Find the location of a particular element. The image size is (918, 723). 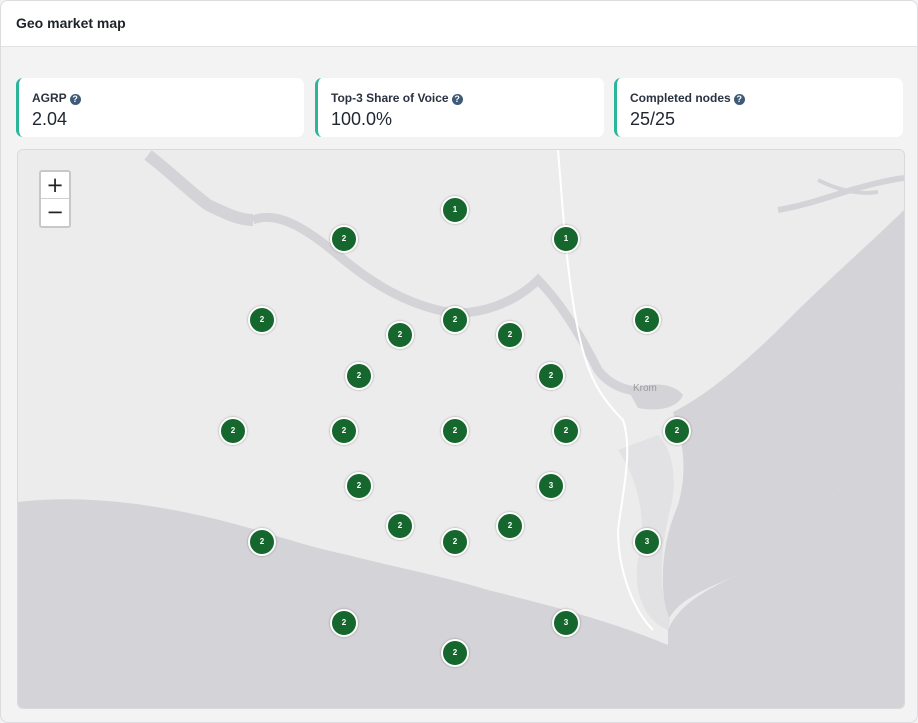

kpi-label: Completed nodes? is located at coordinates (687, 98).